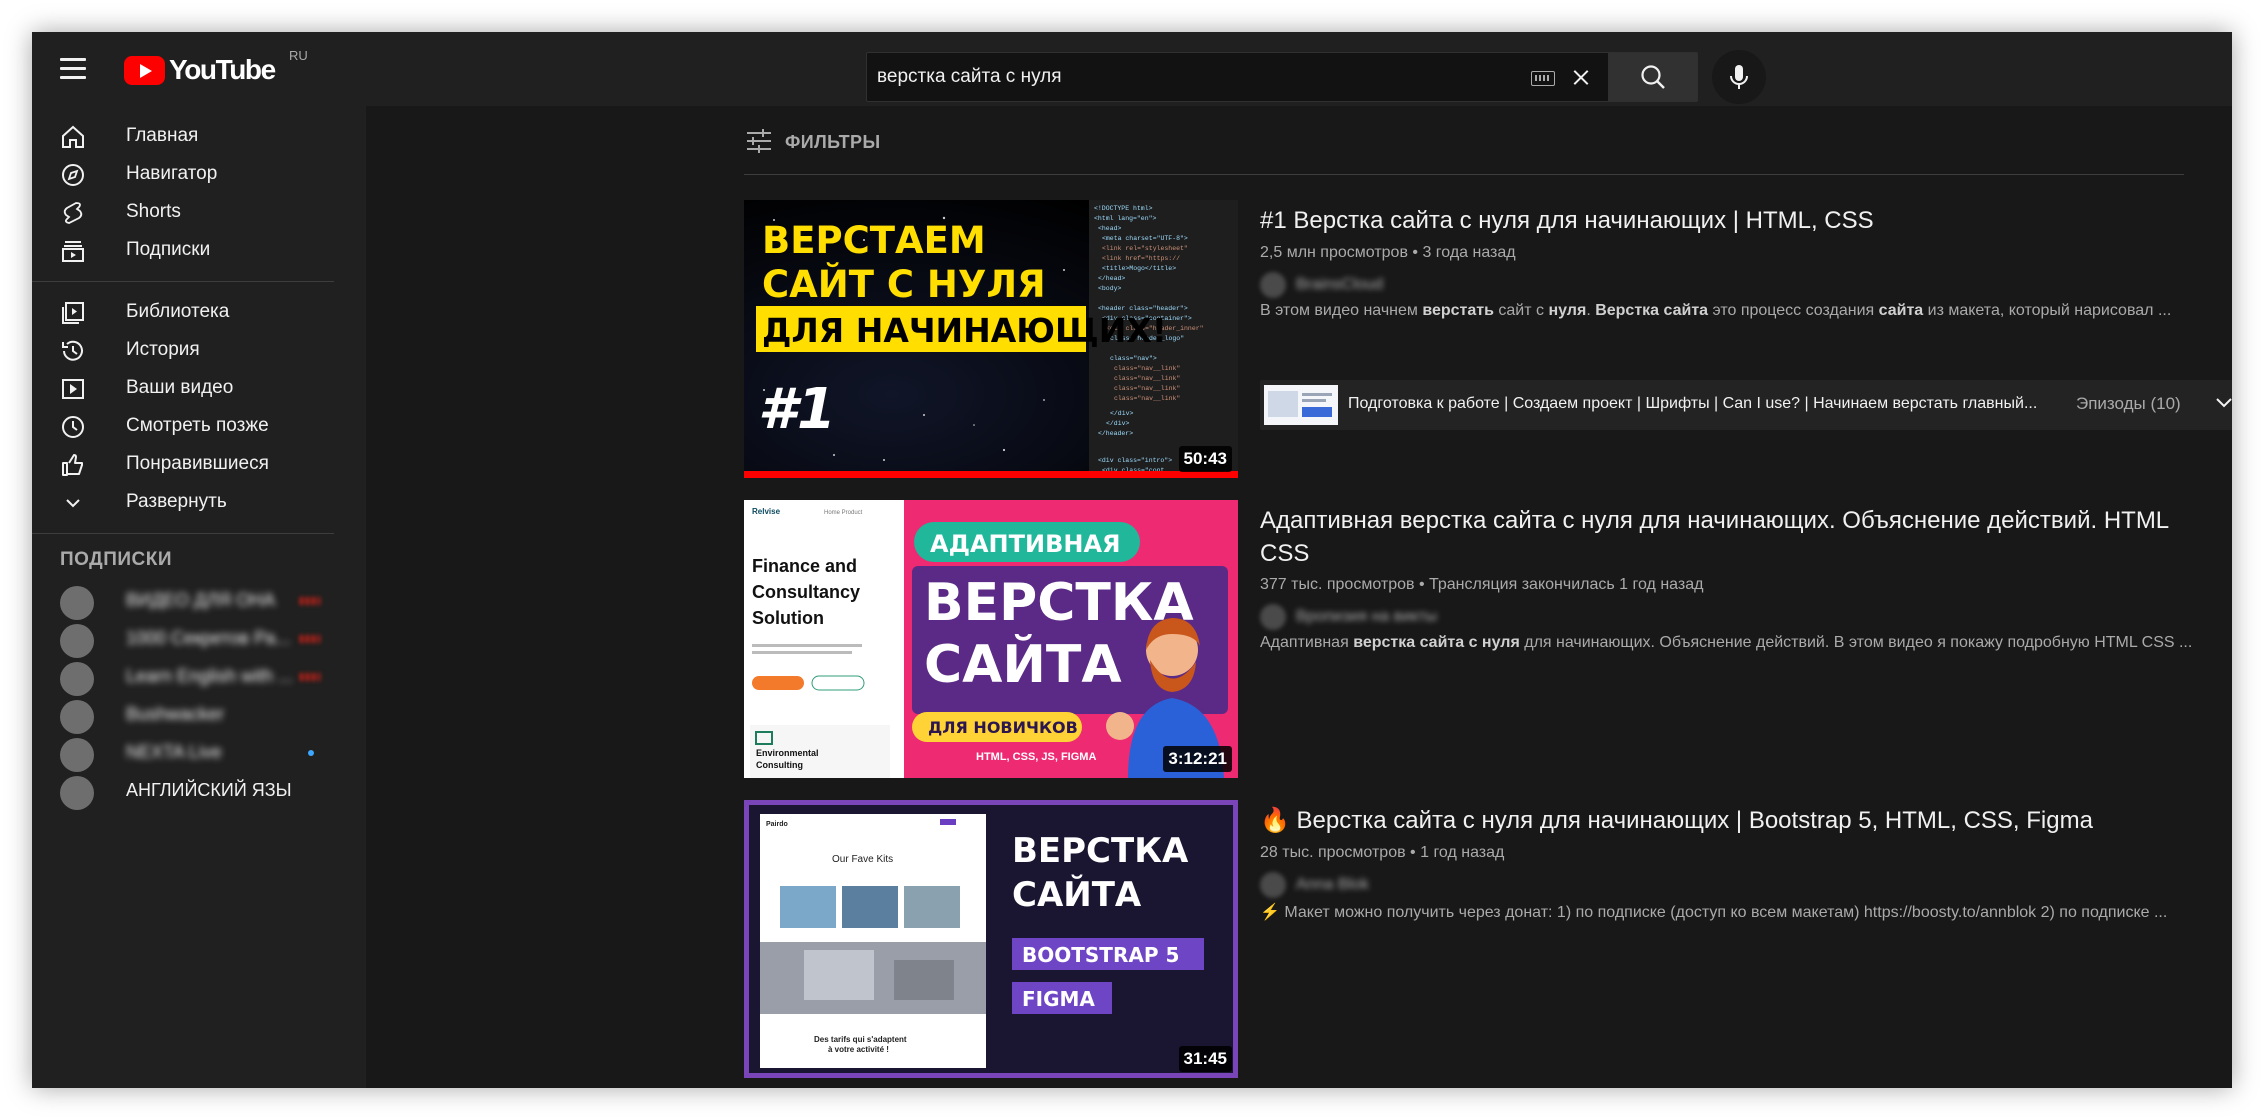 This screenshot has width=2263, height=1120. Describe the element at coordinates (1145, 248) in the screenshot. I see `svg-text: <link rel="stylesheet"` at that location.